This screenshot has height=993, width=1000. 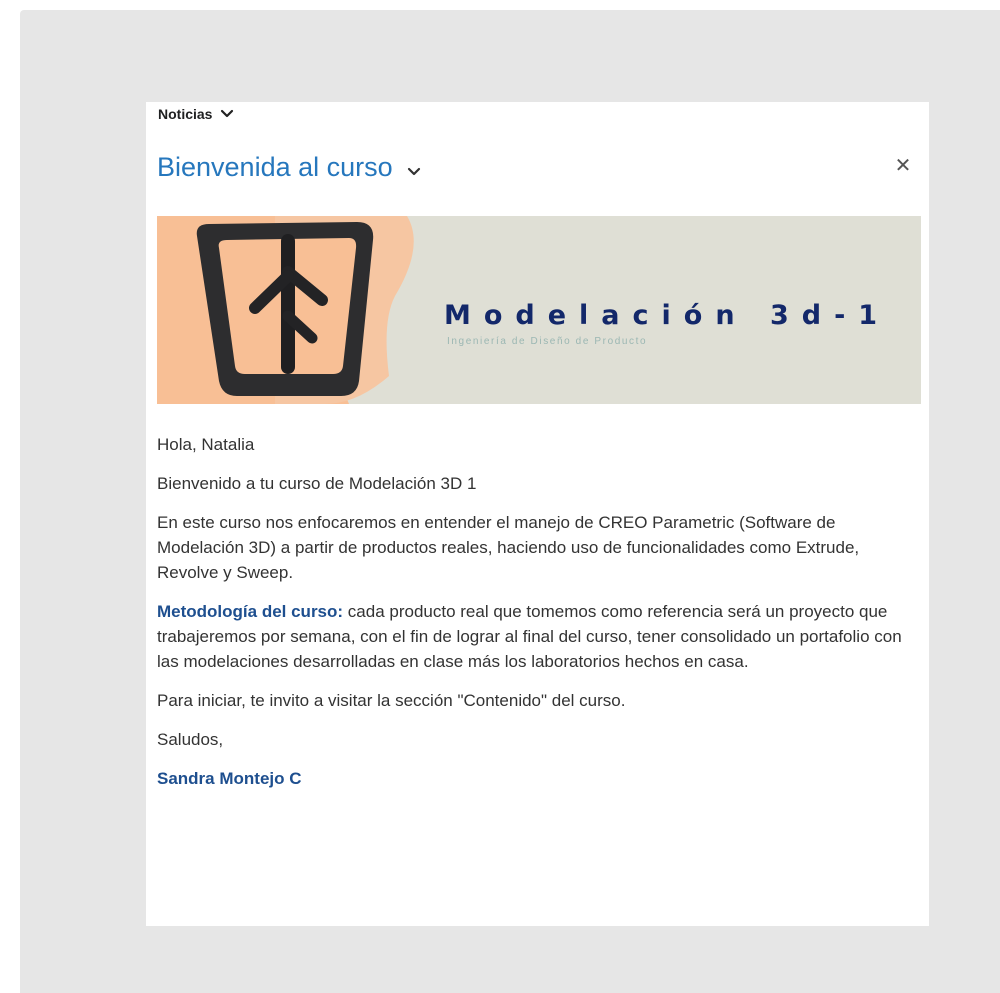 I want to click on banner-subtitle: Ingeniería de Diseño de Producto, so click(x=547, y=341).